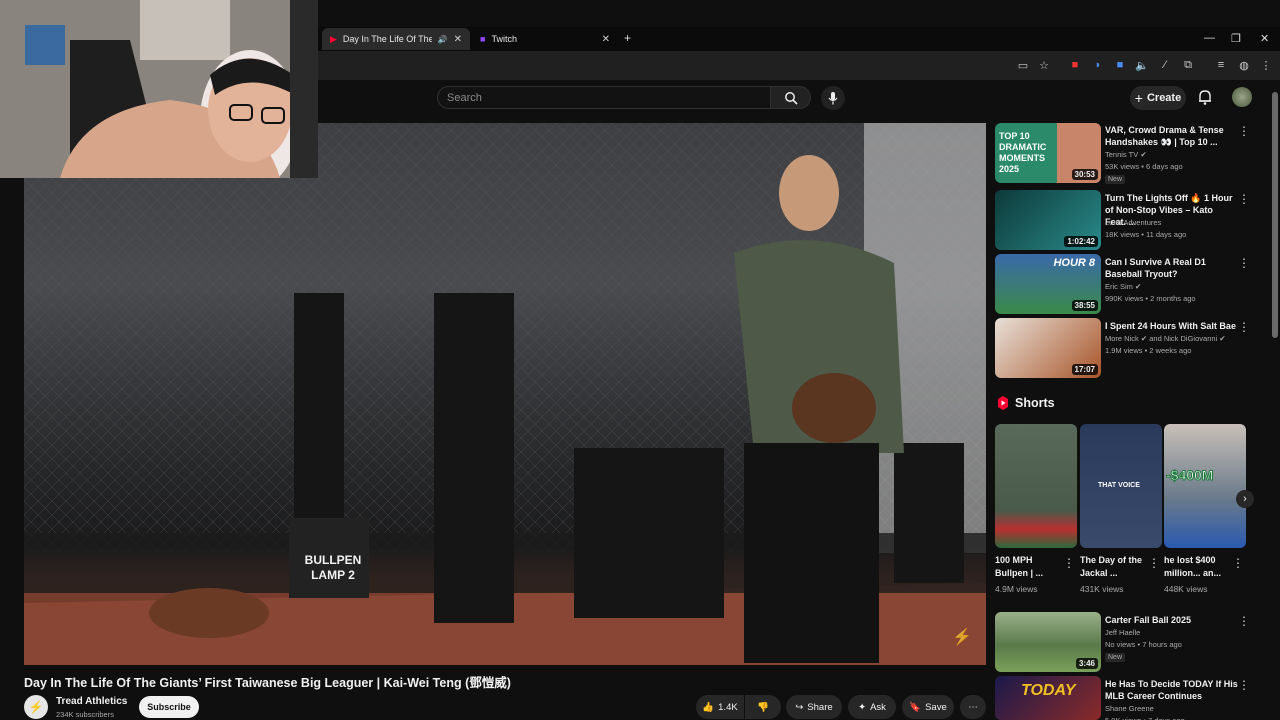  Describe the element at coordinates (1221, 65) in the screenshot. I see `menu-icon: ≡` at that location.